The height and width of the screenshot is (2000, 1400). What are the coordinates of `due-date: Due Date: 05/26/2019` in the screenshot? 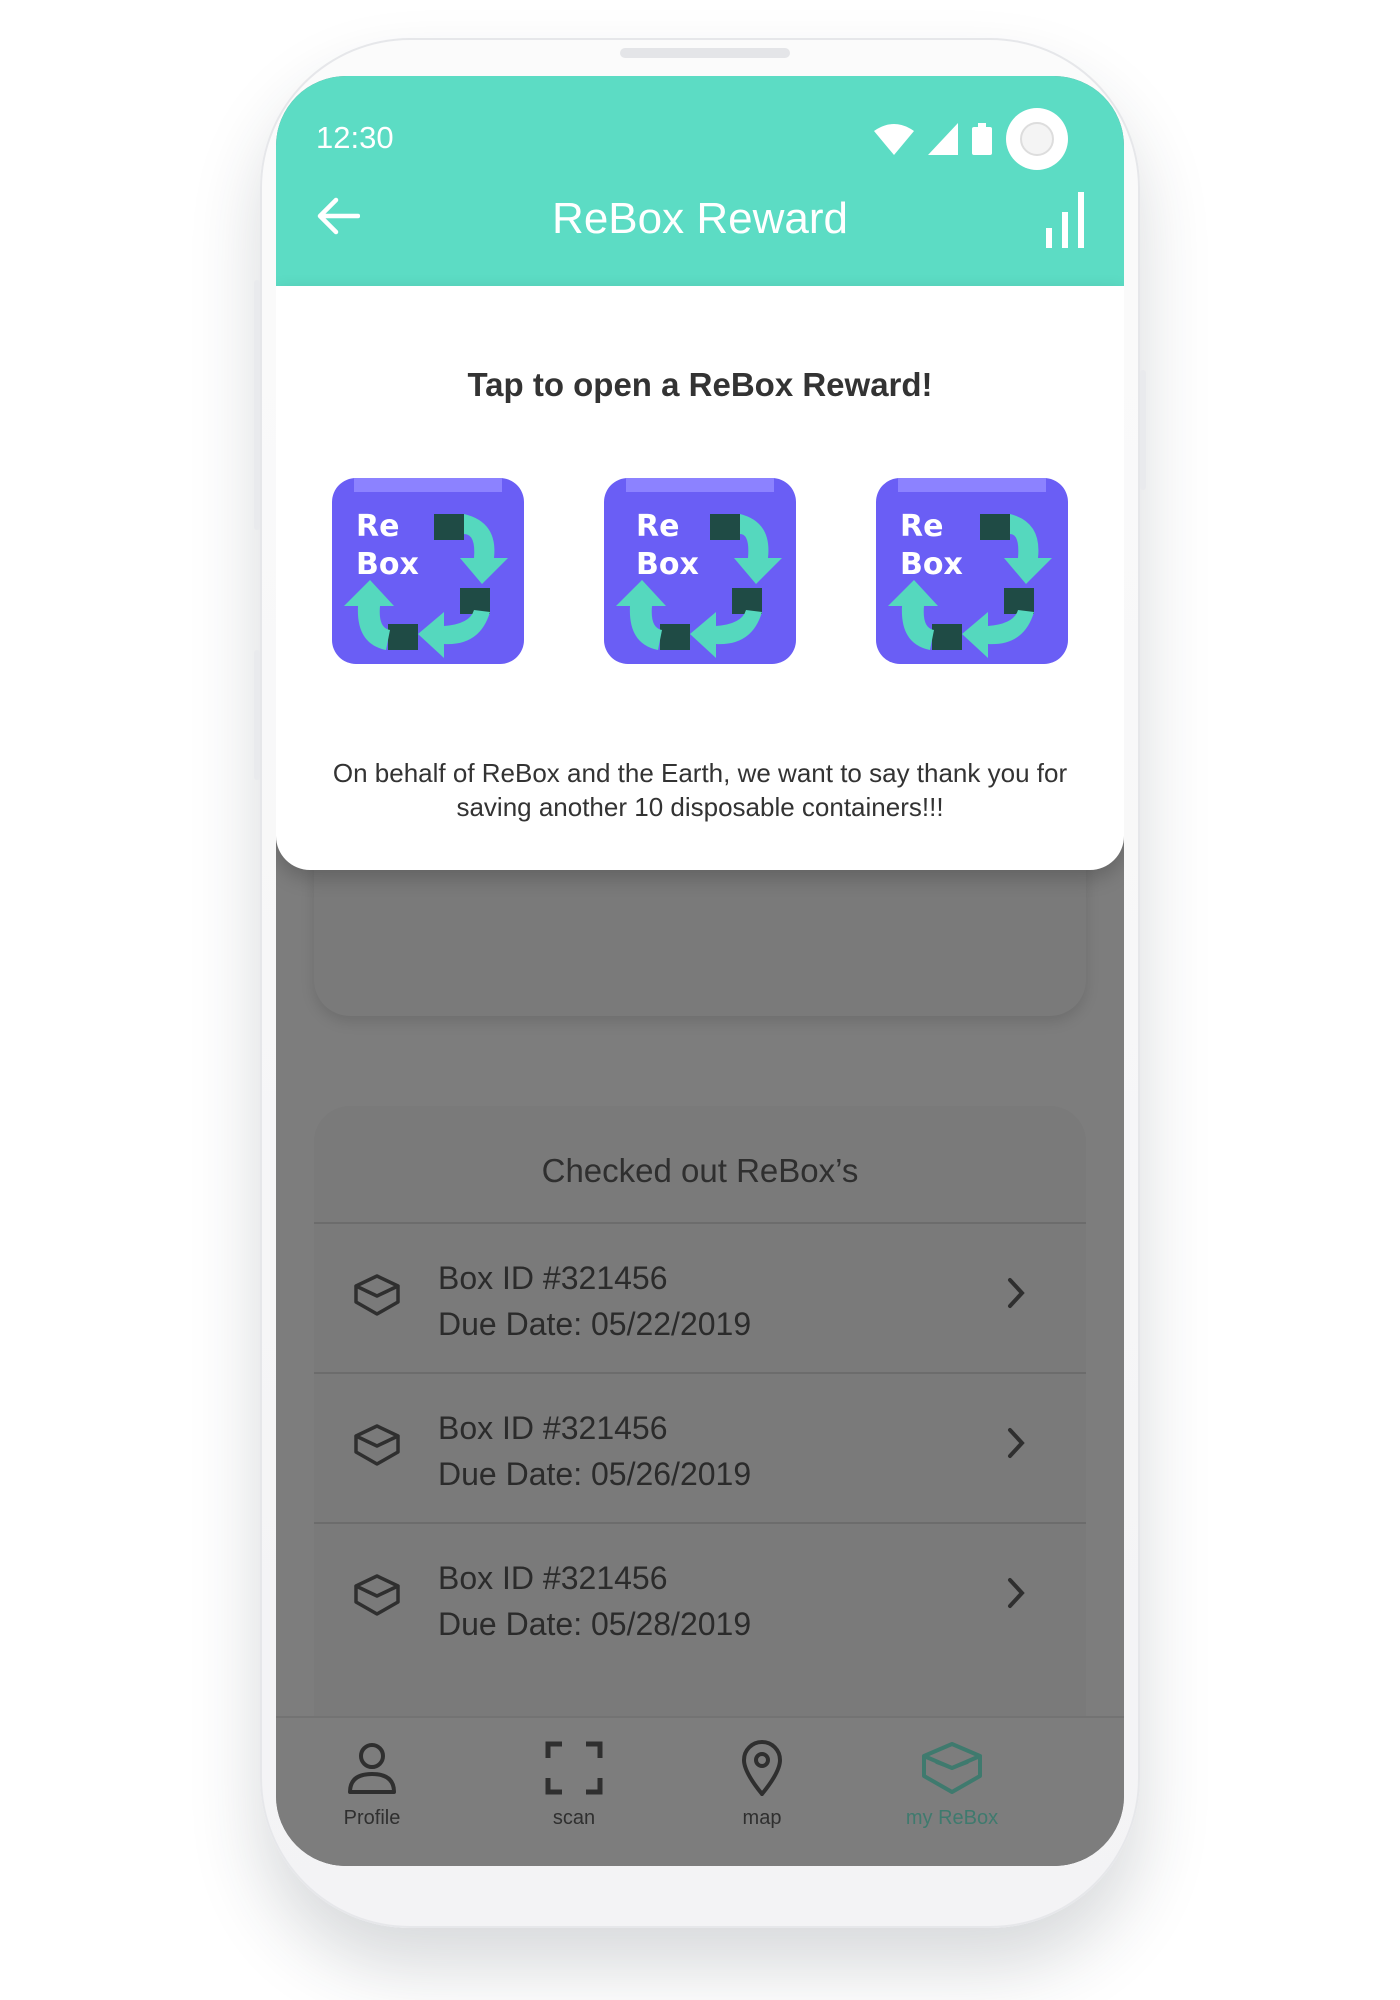 It's located at (595, 1474).